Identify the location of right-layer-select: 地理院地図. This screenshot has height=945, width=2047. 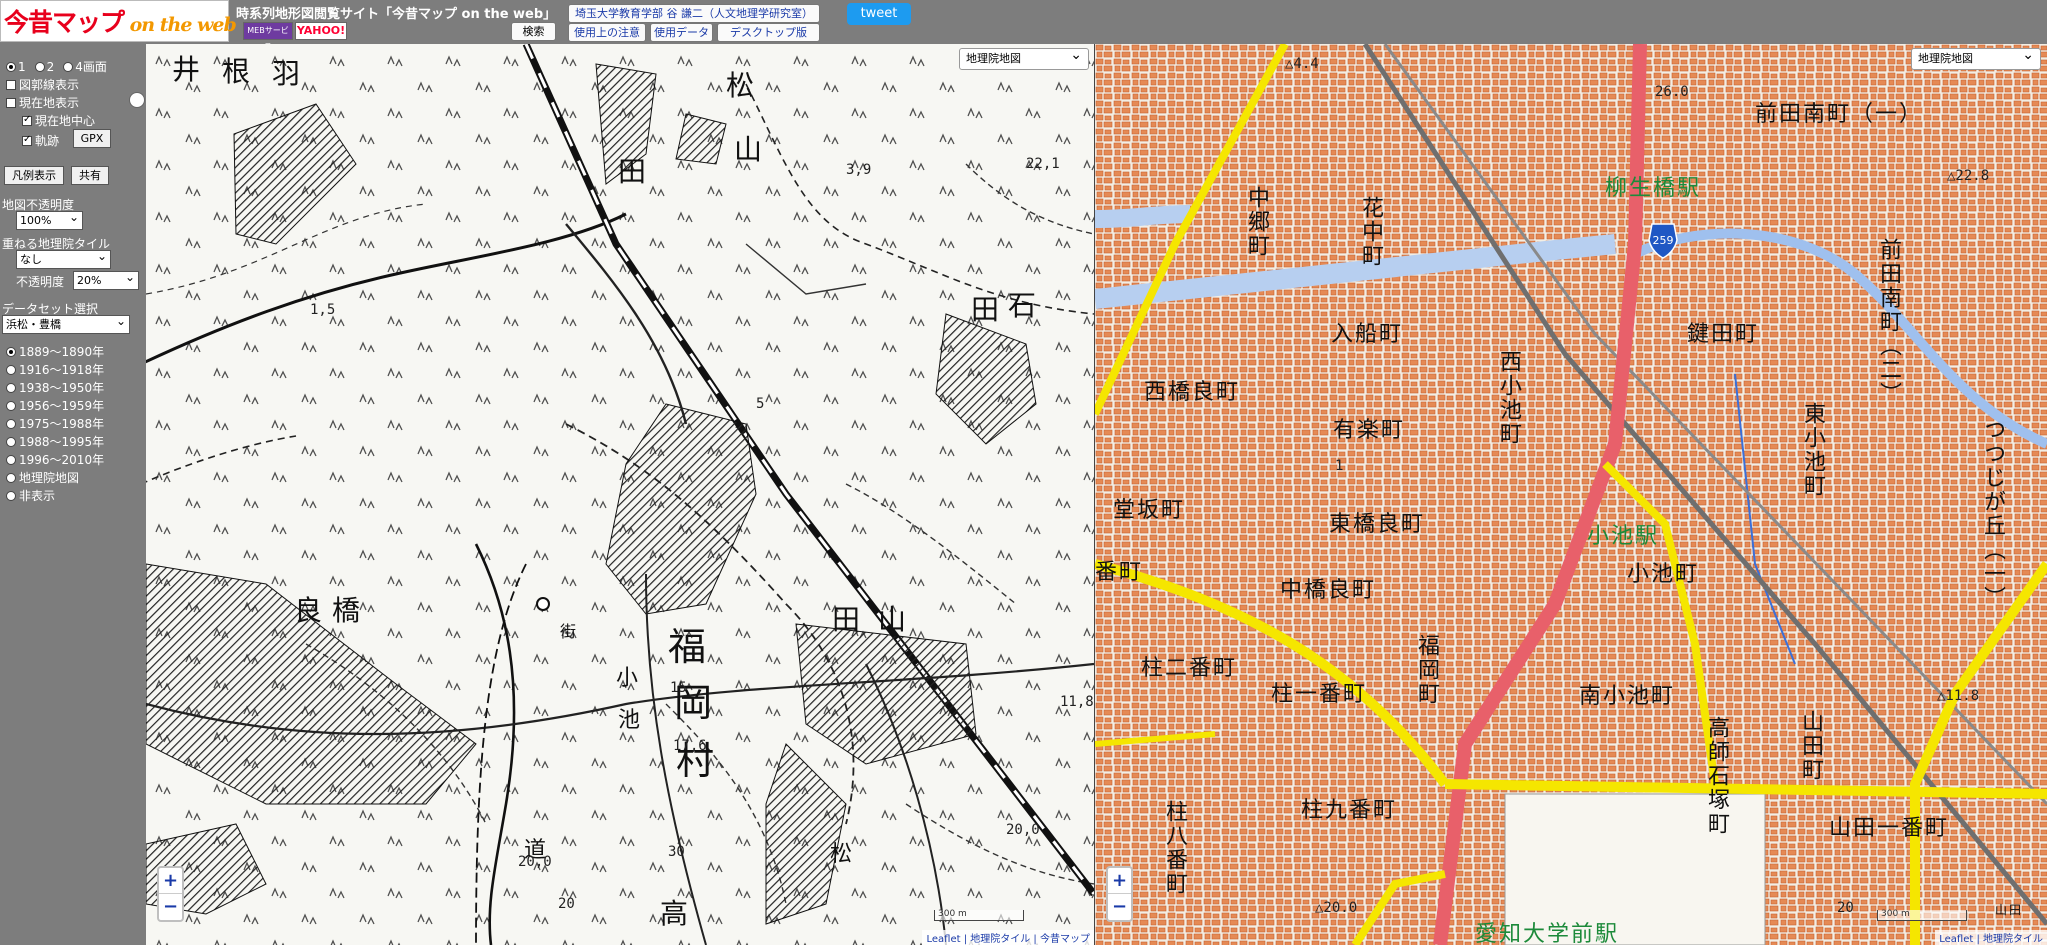
(1976, 57).